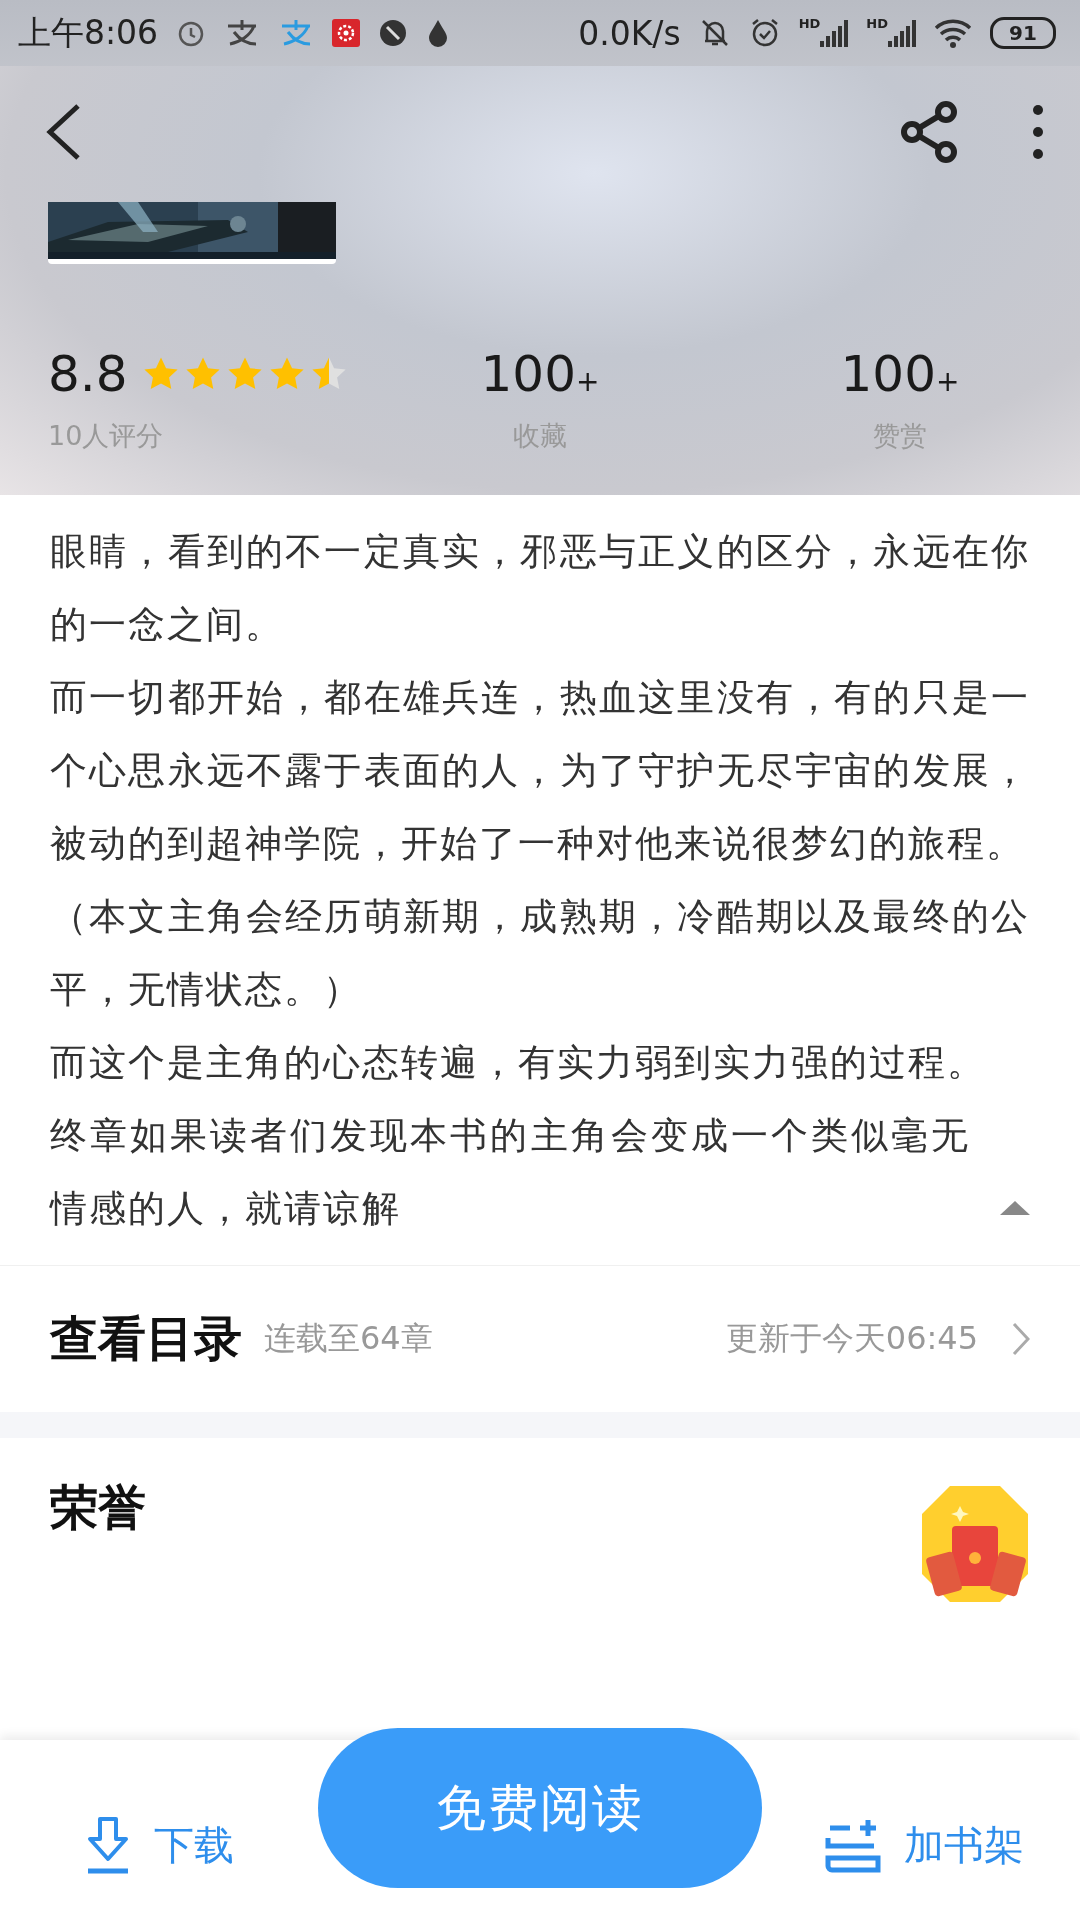 The width and height of the screenshot is (1080, 1920). I want to click on clock-time: 上午8:06, so click(88, 32).